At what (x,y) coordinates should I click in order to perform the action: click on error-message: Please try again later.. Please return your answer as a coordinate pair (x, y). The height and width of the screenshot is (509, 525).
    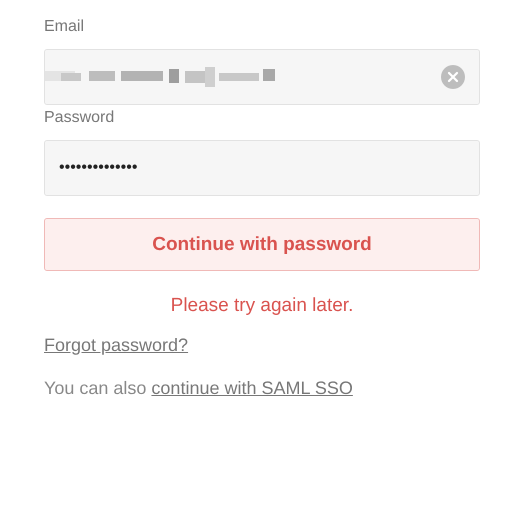
    Looking at the image, I should click on (262, 306).